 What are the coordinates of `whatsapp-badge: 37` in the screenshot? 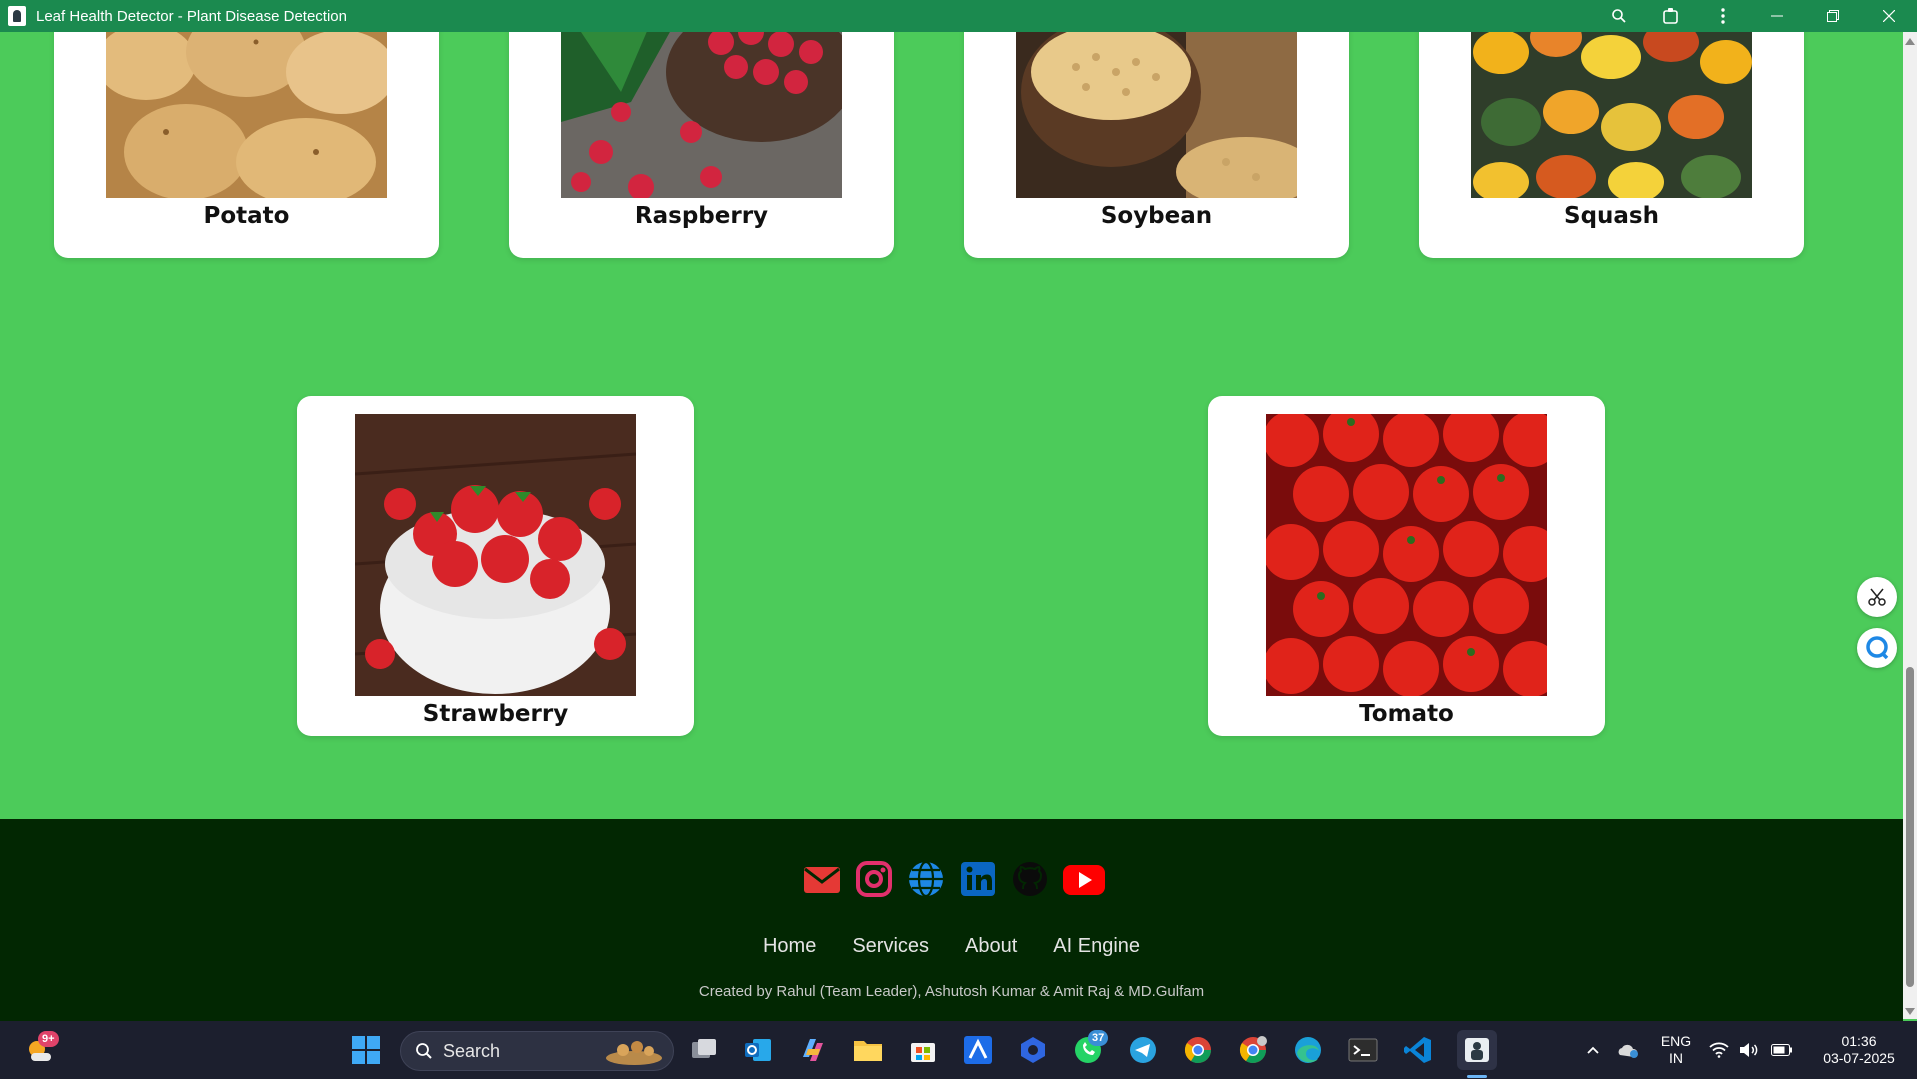 It's located at (1098, 1038).